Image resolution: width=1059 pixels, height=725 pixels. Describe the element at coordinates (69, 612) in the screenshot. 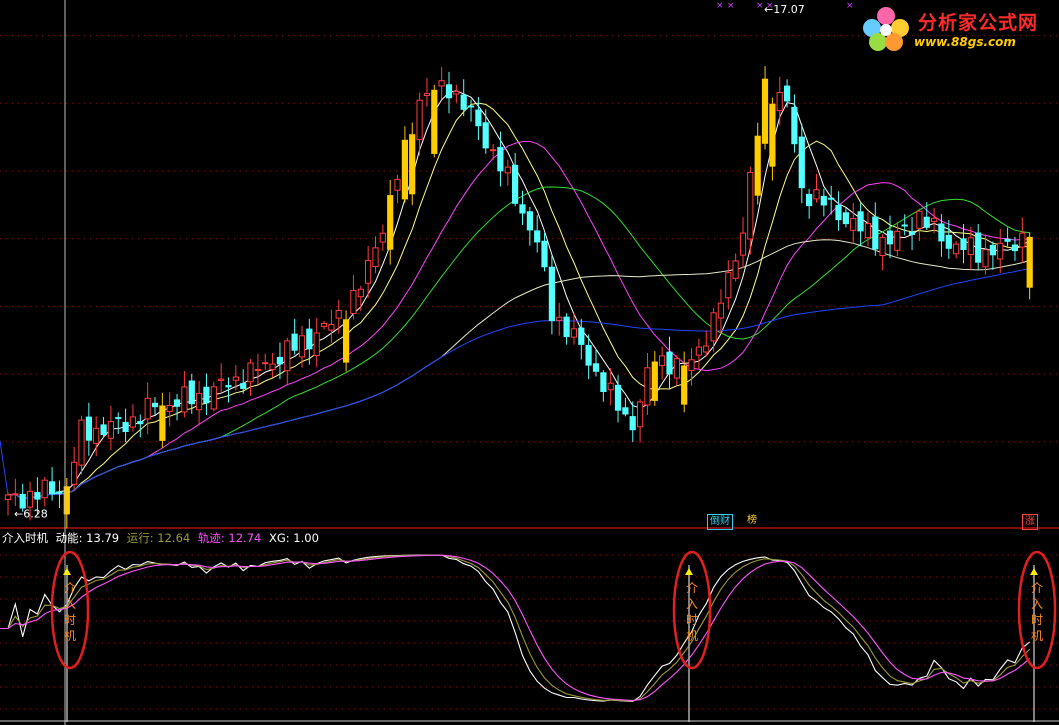

I see `signal-label-1: 介入时机` at that location.